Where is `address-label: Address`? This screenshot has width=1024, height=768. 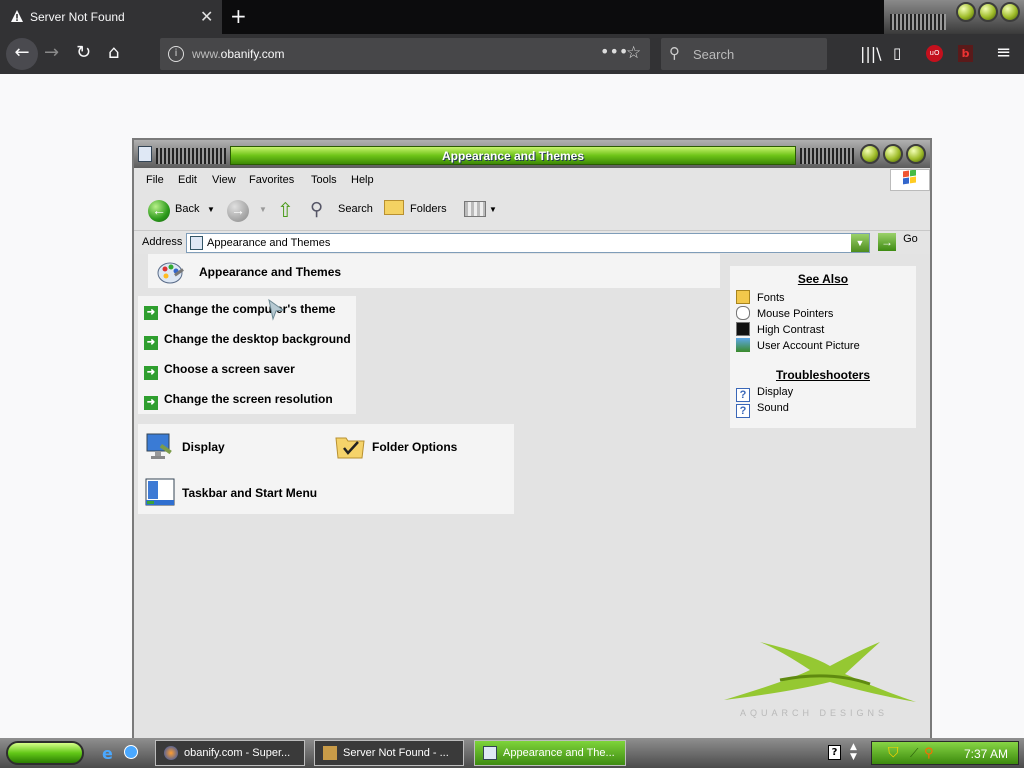 address-label: Address is located at coordinates (162, 242).